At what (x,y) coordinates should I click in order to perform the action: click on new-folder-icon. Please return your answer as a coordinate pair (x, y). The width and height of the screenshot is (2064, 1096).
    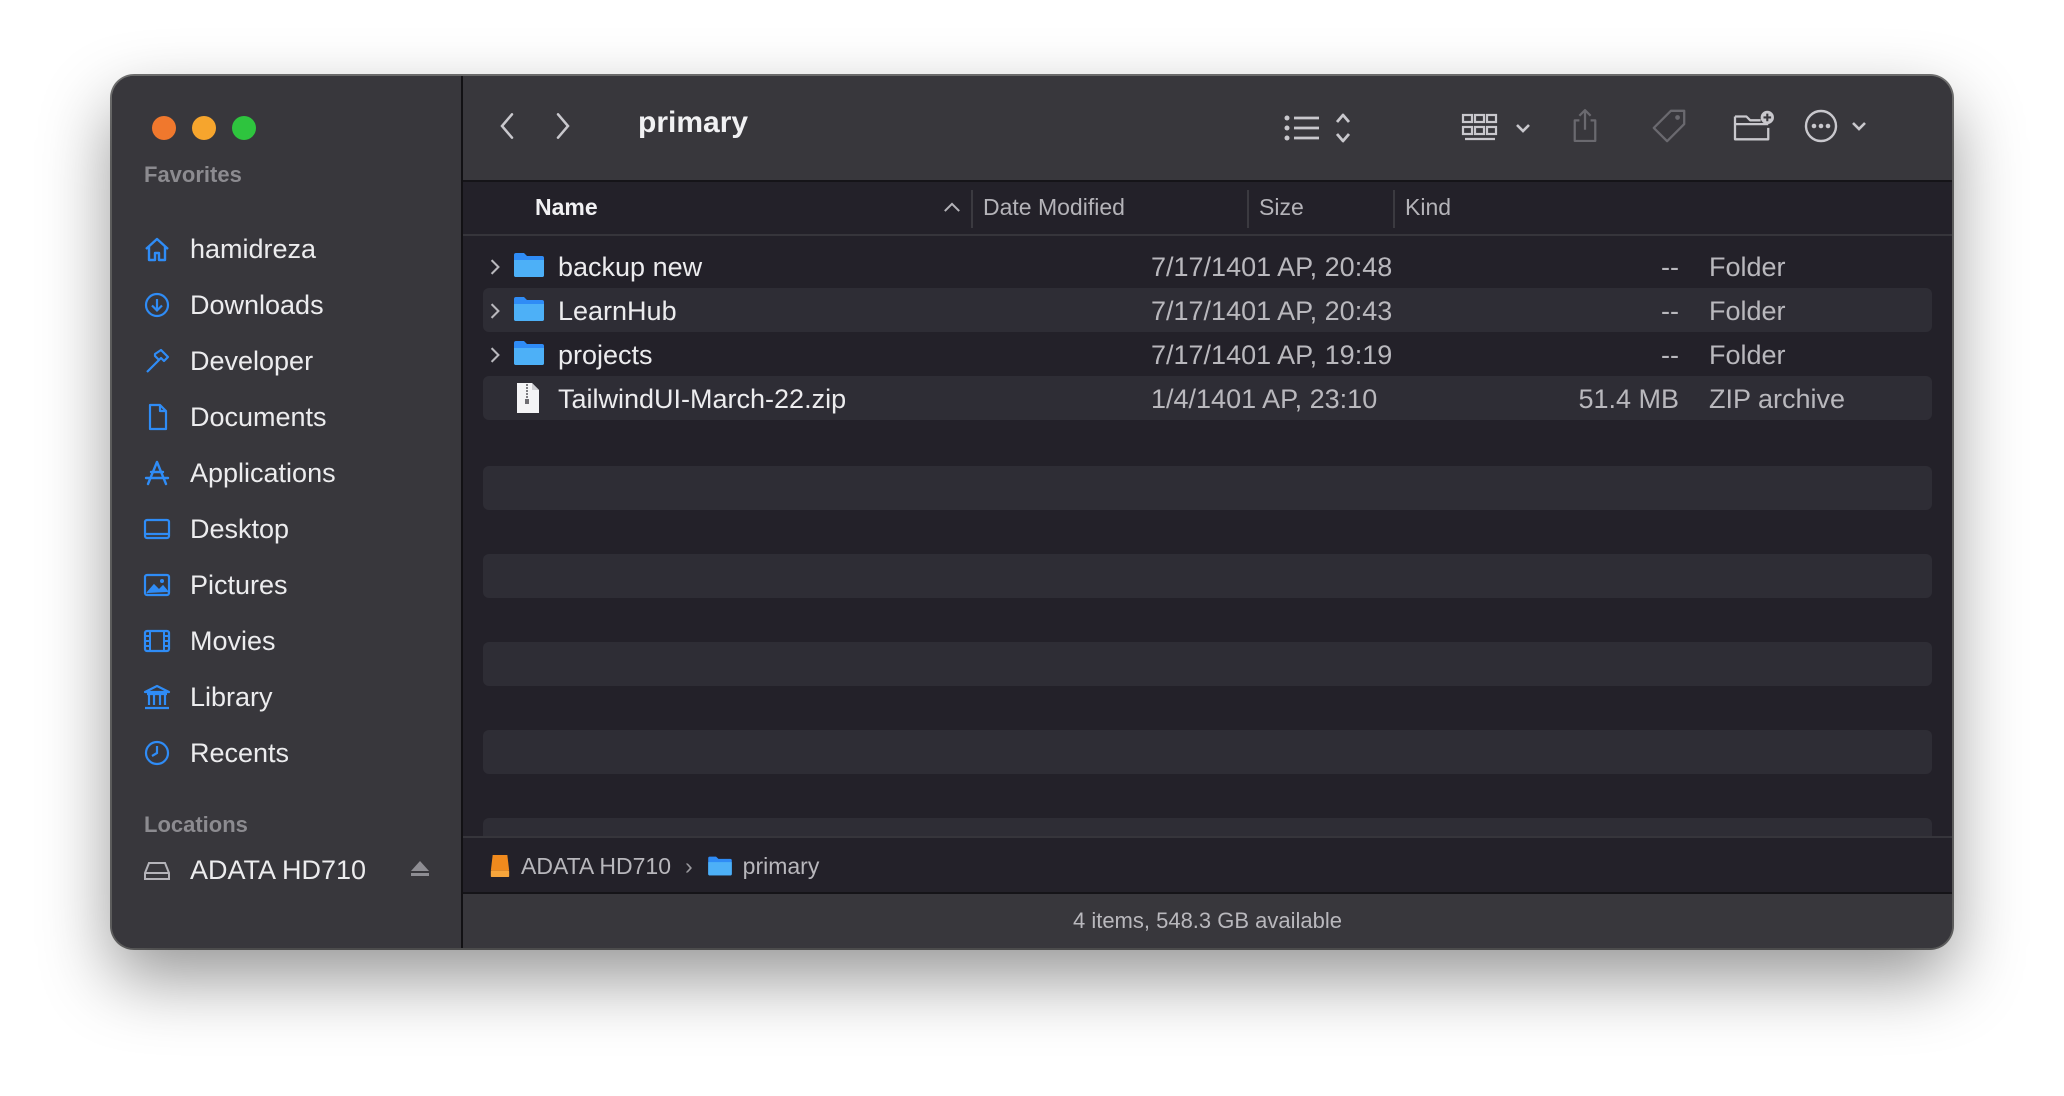
    Looking at the image, I should click on (1753, 125).